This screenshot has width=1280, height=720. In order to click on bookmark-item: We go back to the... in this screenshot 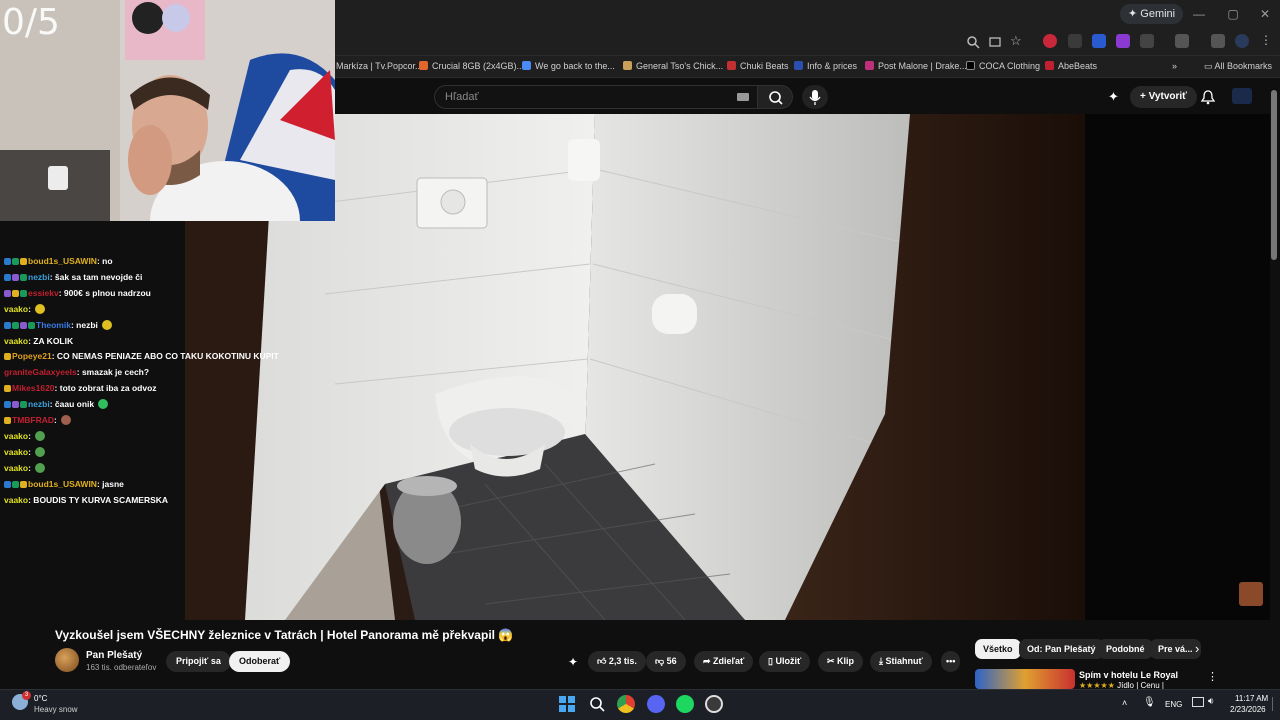, I will do `click(568, 66)`.